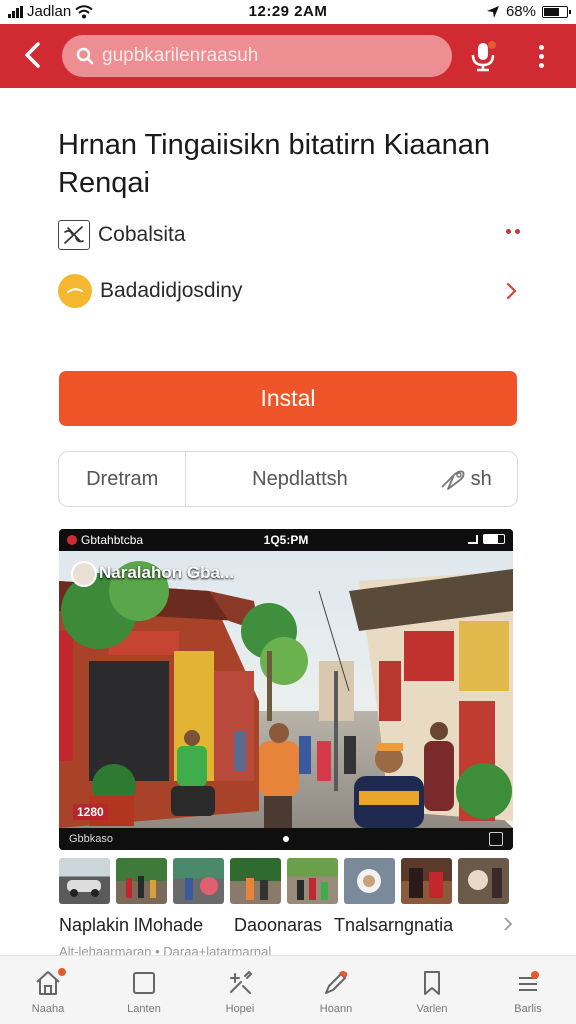 The width and height of the screenshot is (576, 1024). Describe the element at coordinates (171, 290) in the screenshot. I see `rating-text: Badadidjosdiny` at that location.